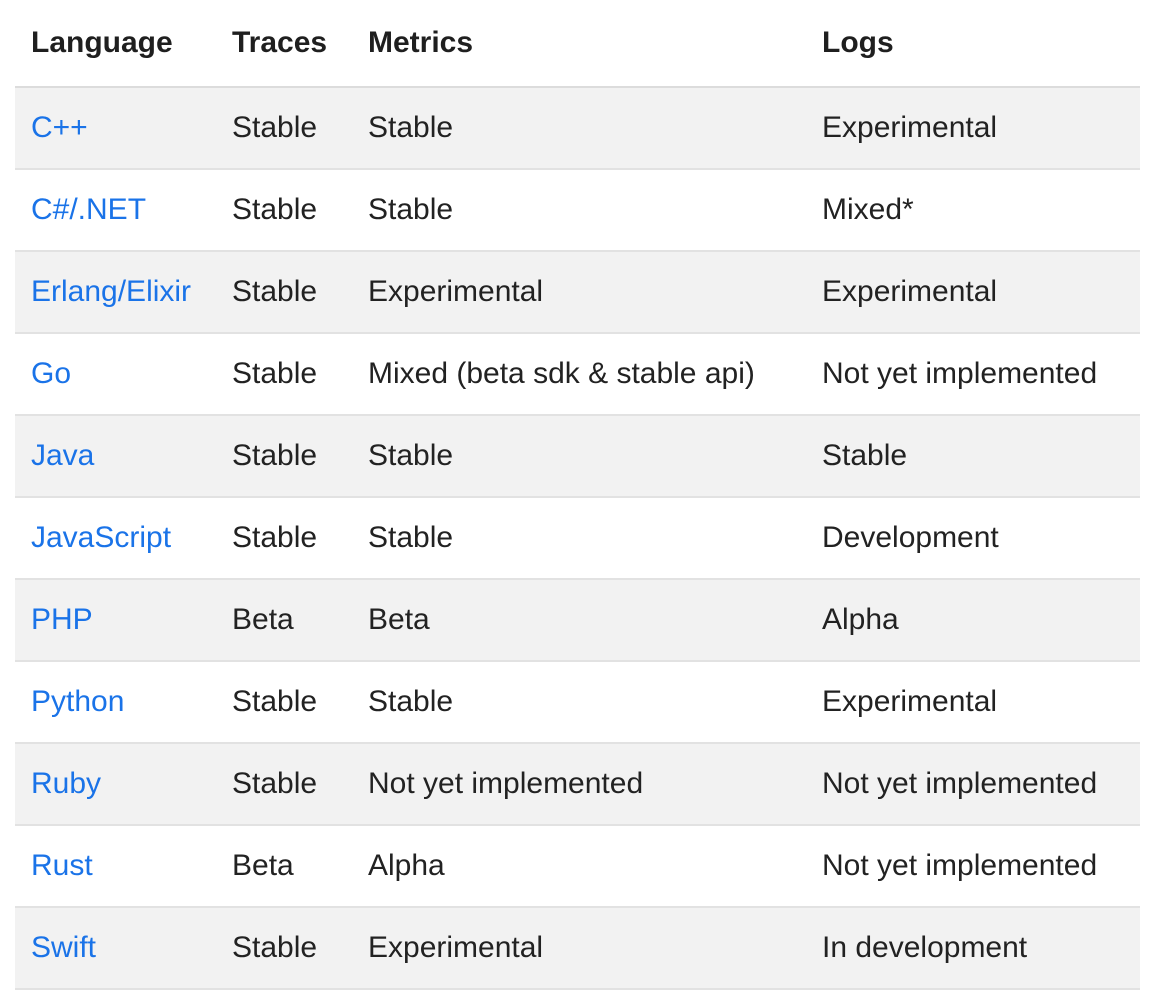 The image size is (1162, 1008). Describe the element at coordinates (284, 44) in the screenshot. I see `header-traces: Traces` at that location.